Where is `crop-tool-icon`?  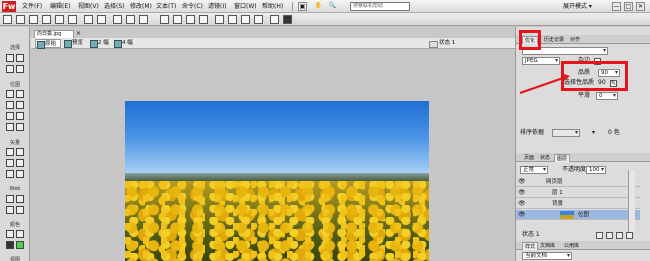
crop-tool-icon is located at coordinates (20, 69).